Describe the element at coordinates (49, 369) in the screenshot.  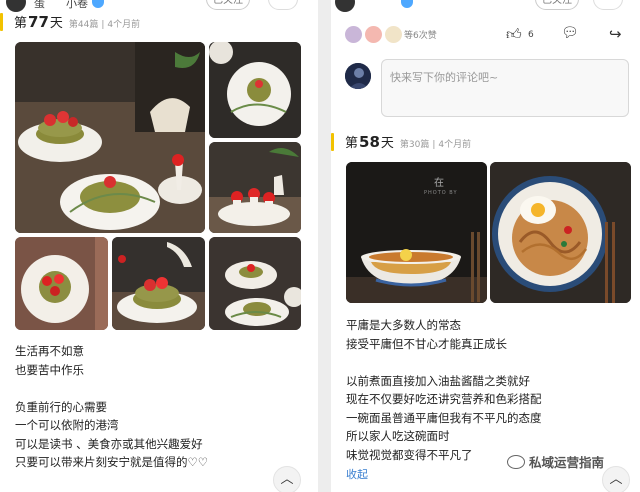
I see `post-line: 也要苦中作乐` at that location.